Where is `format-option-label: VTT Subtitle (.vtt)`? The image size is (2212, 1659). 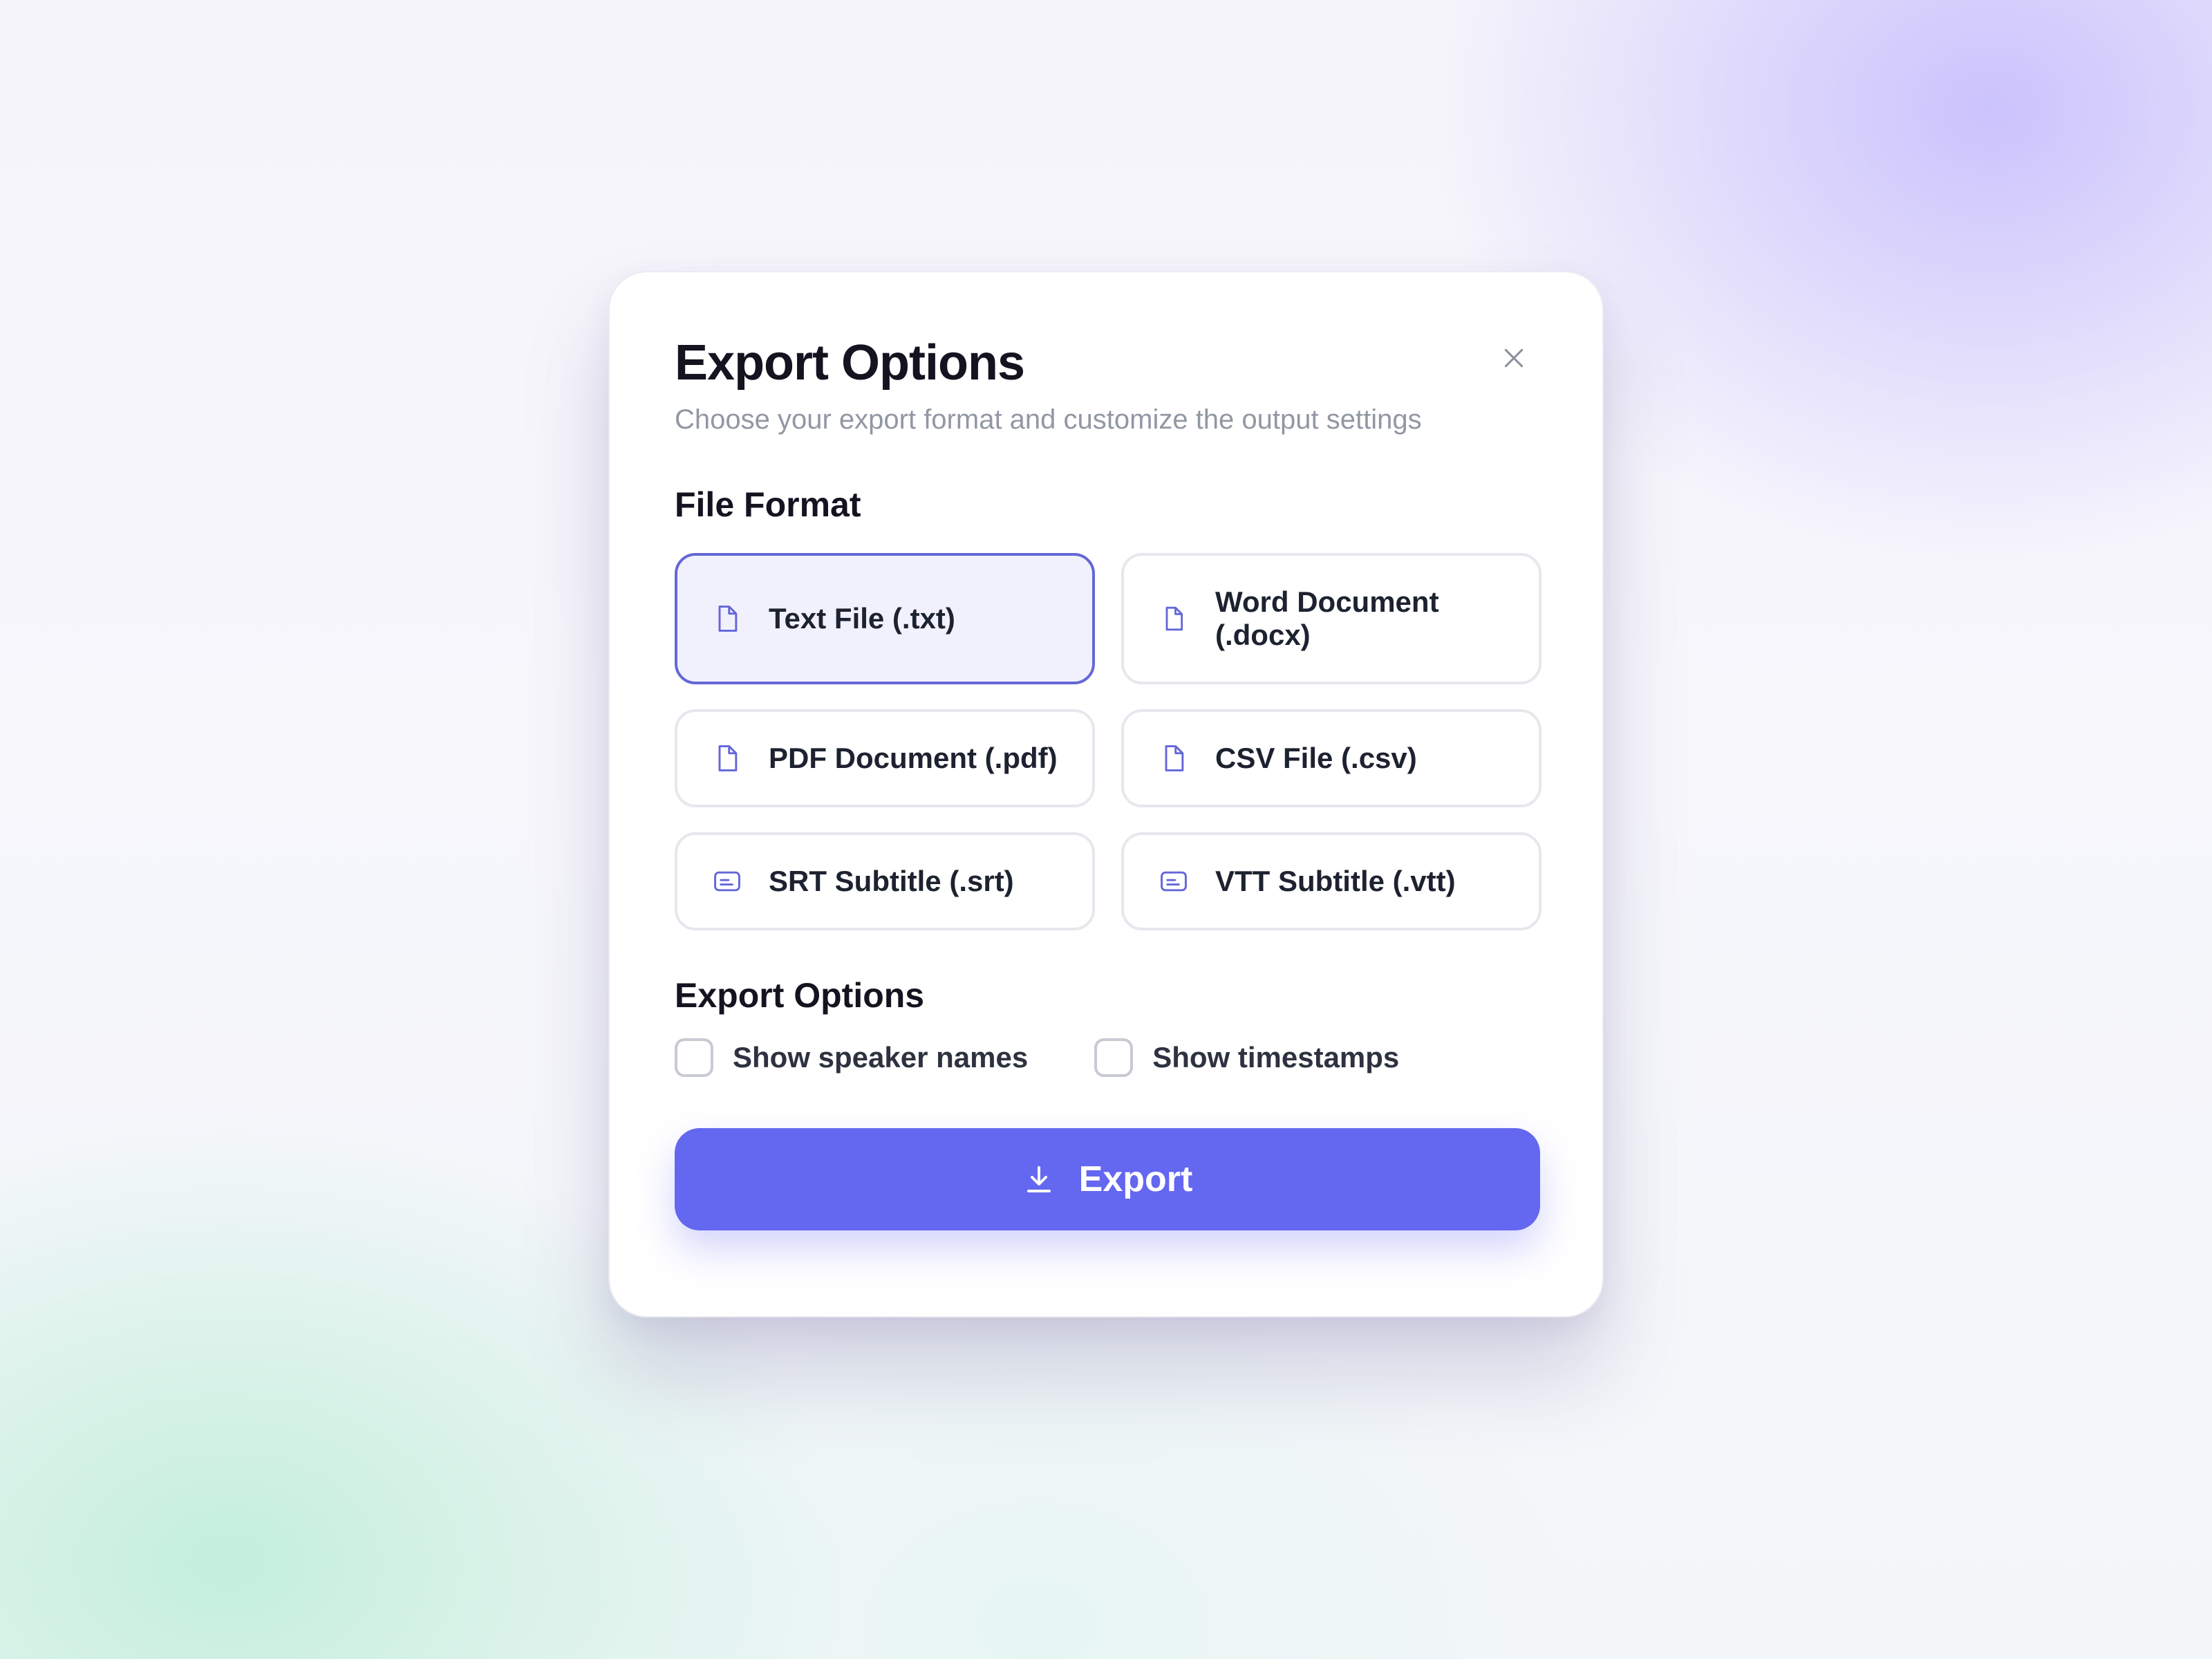
format-option-label: VTT Subtitle (.vtt) is located at coordinates (1335, 881).